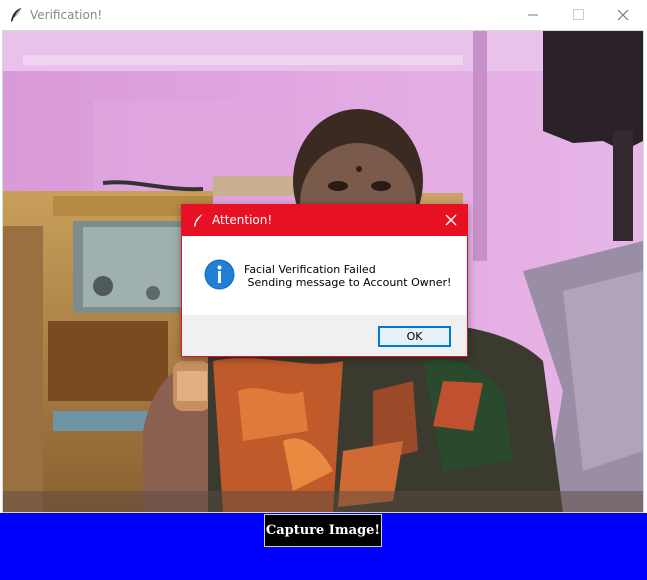 This screenshot has width=647, height=580. What do you see at coordinates (242, 220) in the screenshot?
I see `dialog-title: Attention!` at bounding box center [242, 220].